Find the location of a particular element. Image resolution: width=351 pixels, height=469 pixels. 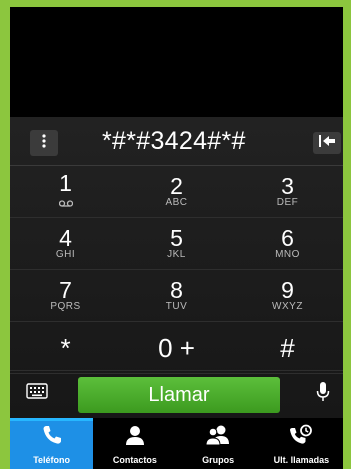

tab-telefono: Teléfono is located at coordinates (52, 443).